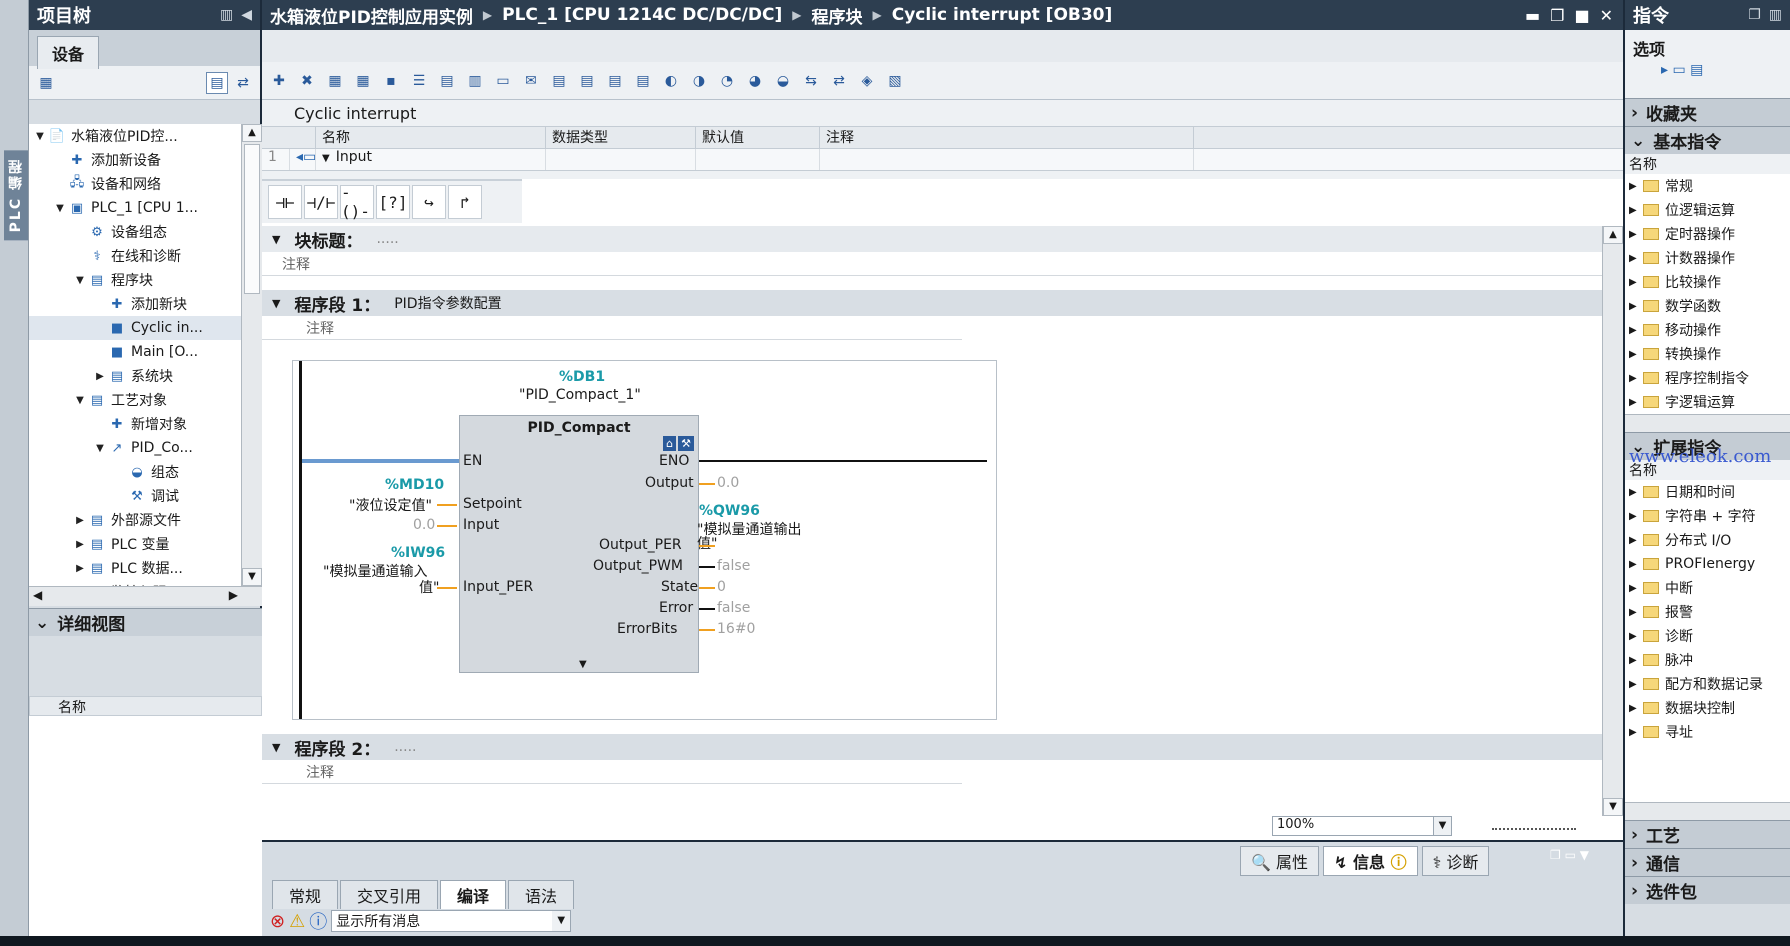 The image size is (1790, 946). Describe the element at coordinates (1707, 684) in the screenshot. I see `instruction-folder: ▶ 配方和数据记录` at that location.